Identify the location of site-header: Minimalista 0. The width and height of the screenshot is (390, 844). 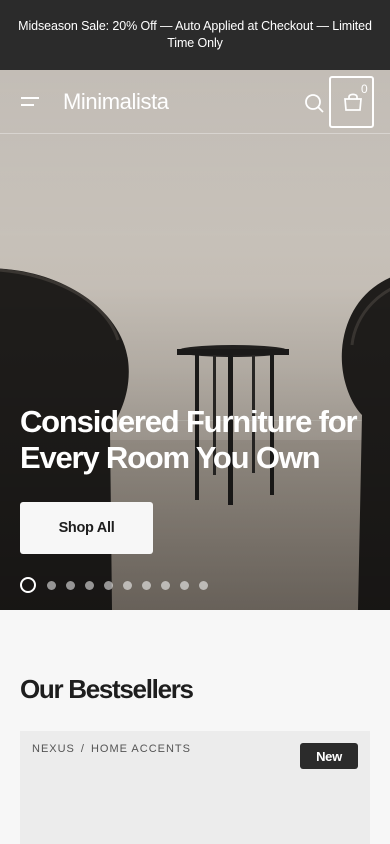
(195, 102).